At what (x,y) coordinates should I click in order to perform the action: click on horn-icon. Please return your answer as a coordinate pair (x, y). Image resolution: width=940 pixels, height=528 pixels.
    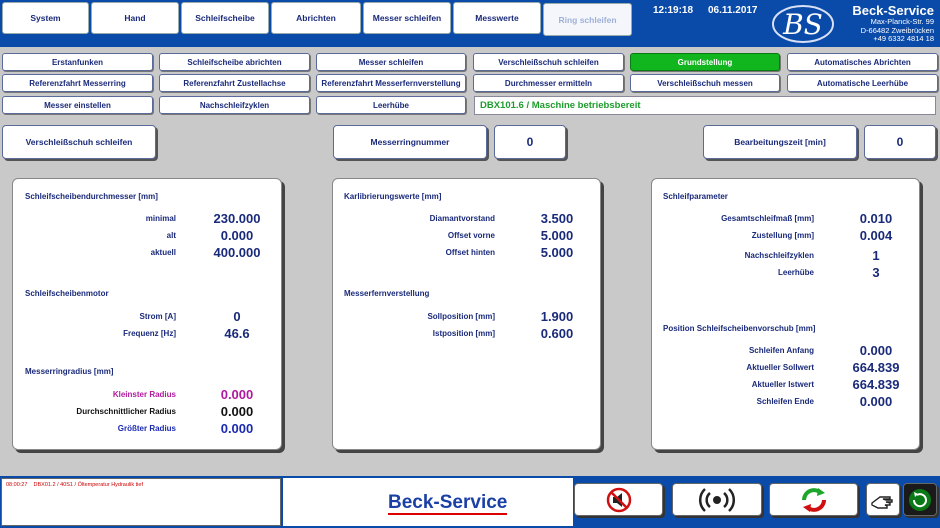
    Looking at the image, I should click on (717, 499).